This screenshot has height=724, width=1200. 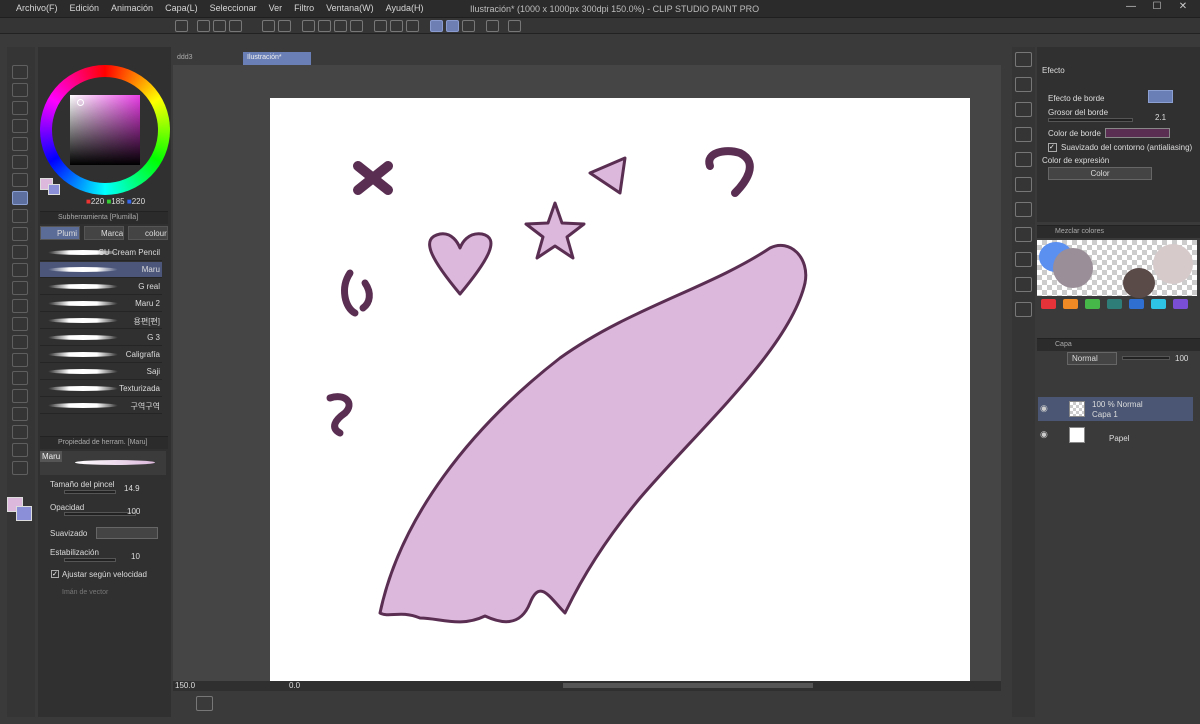 I want to click on frame-icon, so click(x=20, y=396).